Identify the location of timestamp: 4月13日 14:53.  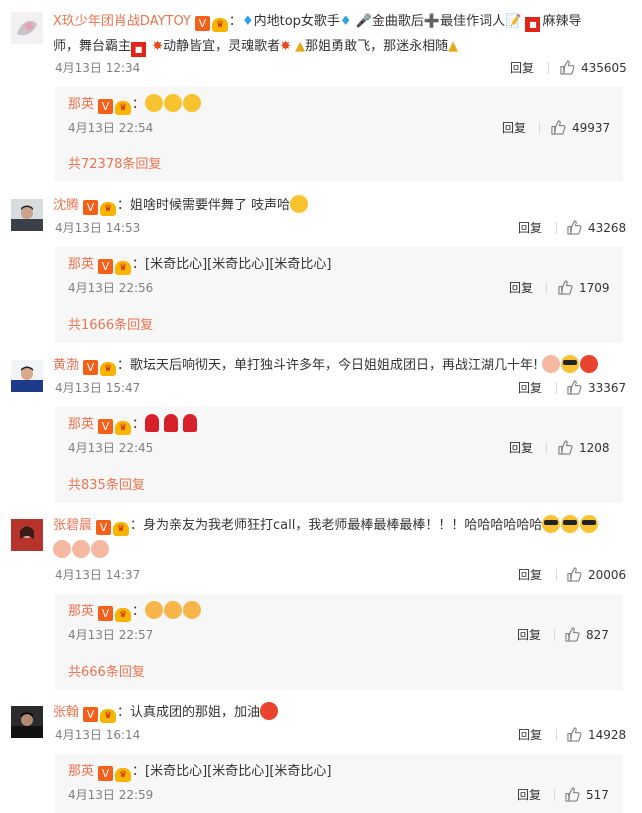
(98, 228).